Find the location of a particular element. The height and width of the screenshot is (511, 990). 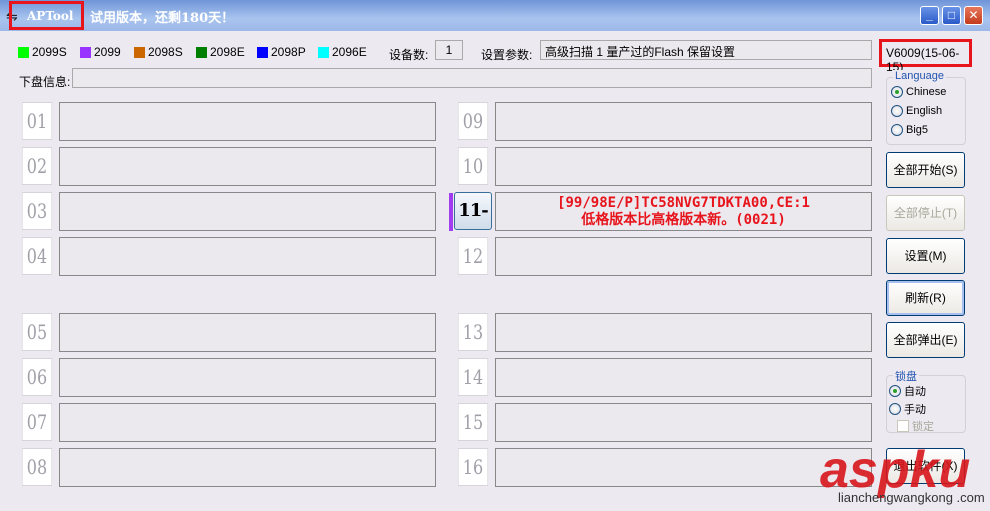

legend-item: 2098E is located at coordinates (220, 52).